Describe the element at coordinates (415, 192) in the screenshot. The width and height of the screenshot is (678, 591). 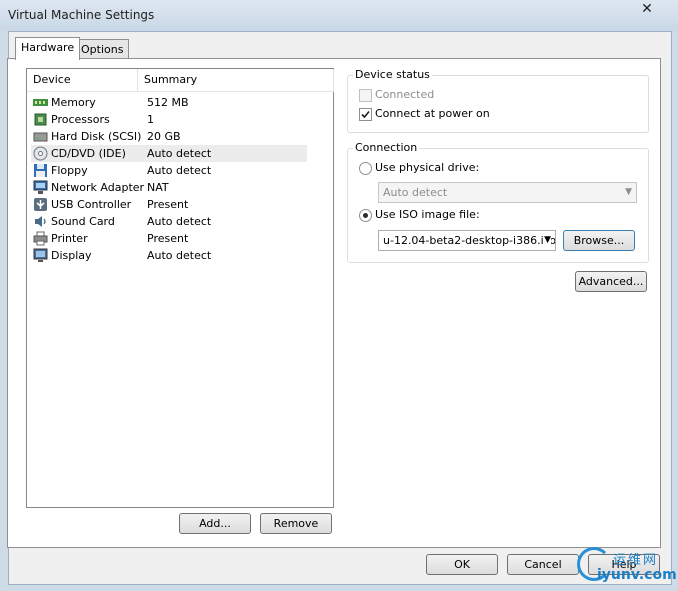
I see `physical-drive-value: Auto detect` at that location.